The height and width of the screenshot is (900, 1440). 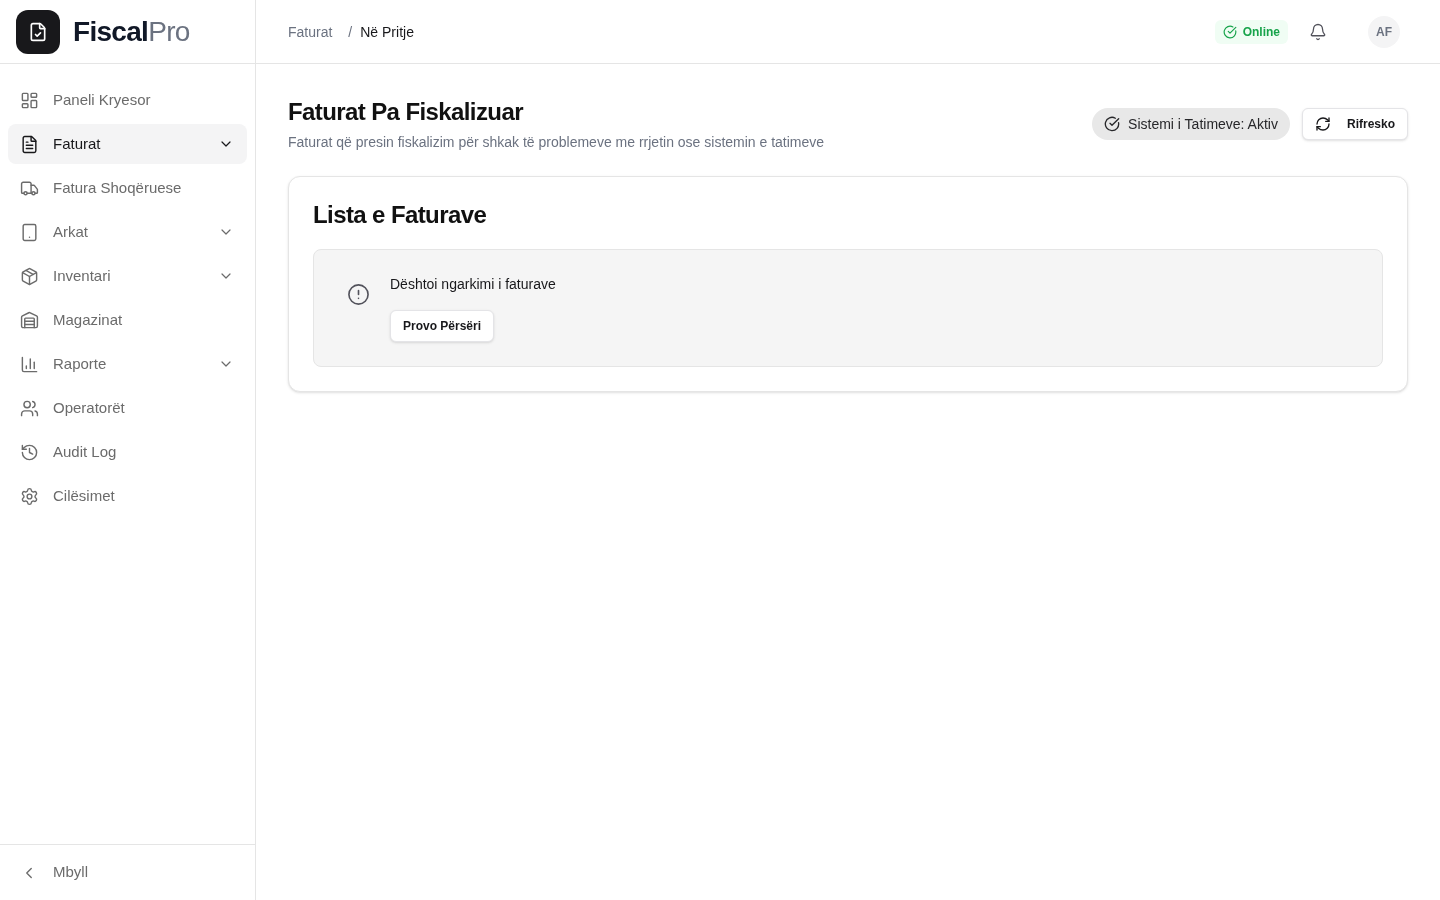 What do you see at coordinates (127, 320) in the screenshot?
I see `sidebar-item: Magazinat` at bounding box center [127, 320].